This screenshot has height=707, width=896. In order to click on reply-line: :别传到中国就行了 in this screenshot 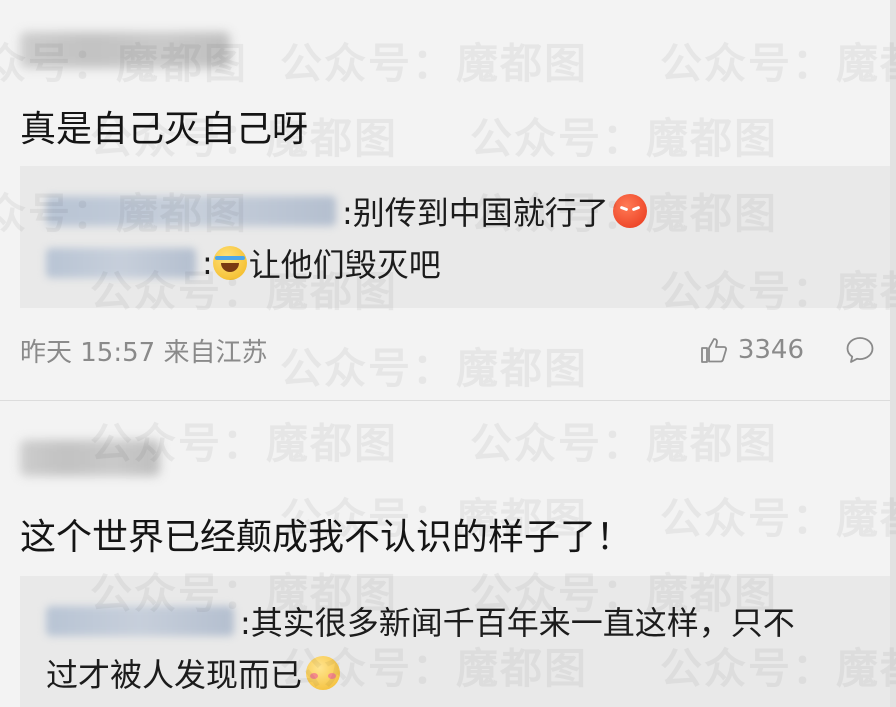, I will do `click(346, 211)`.